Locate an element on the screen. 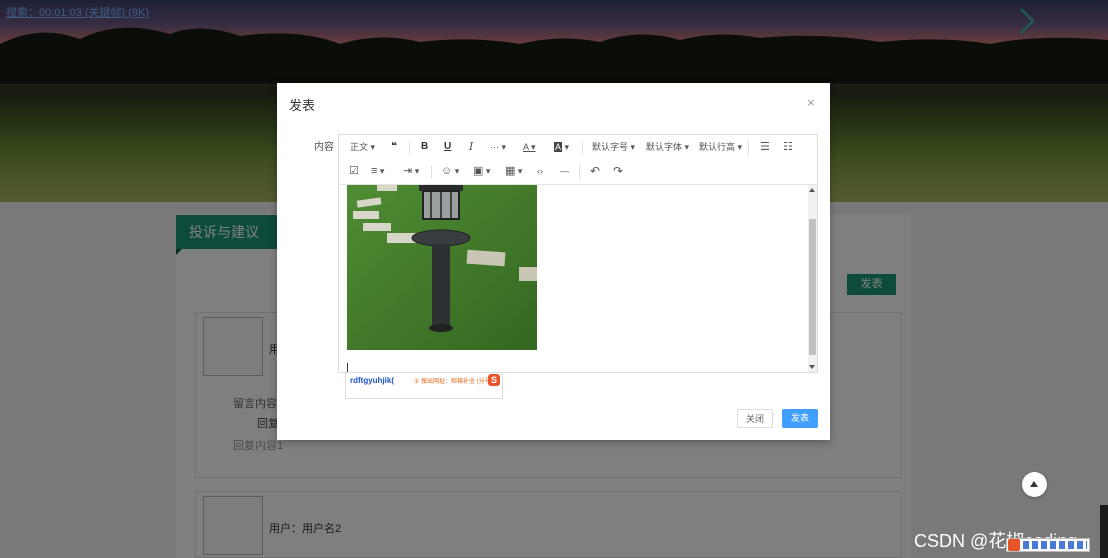 The image size is (1108, 558). code-icon: ‹› is located at coordinates (540, 171).